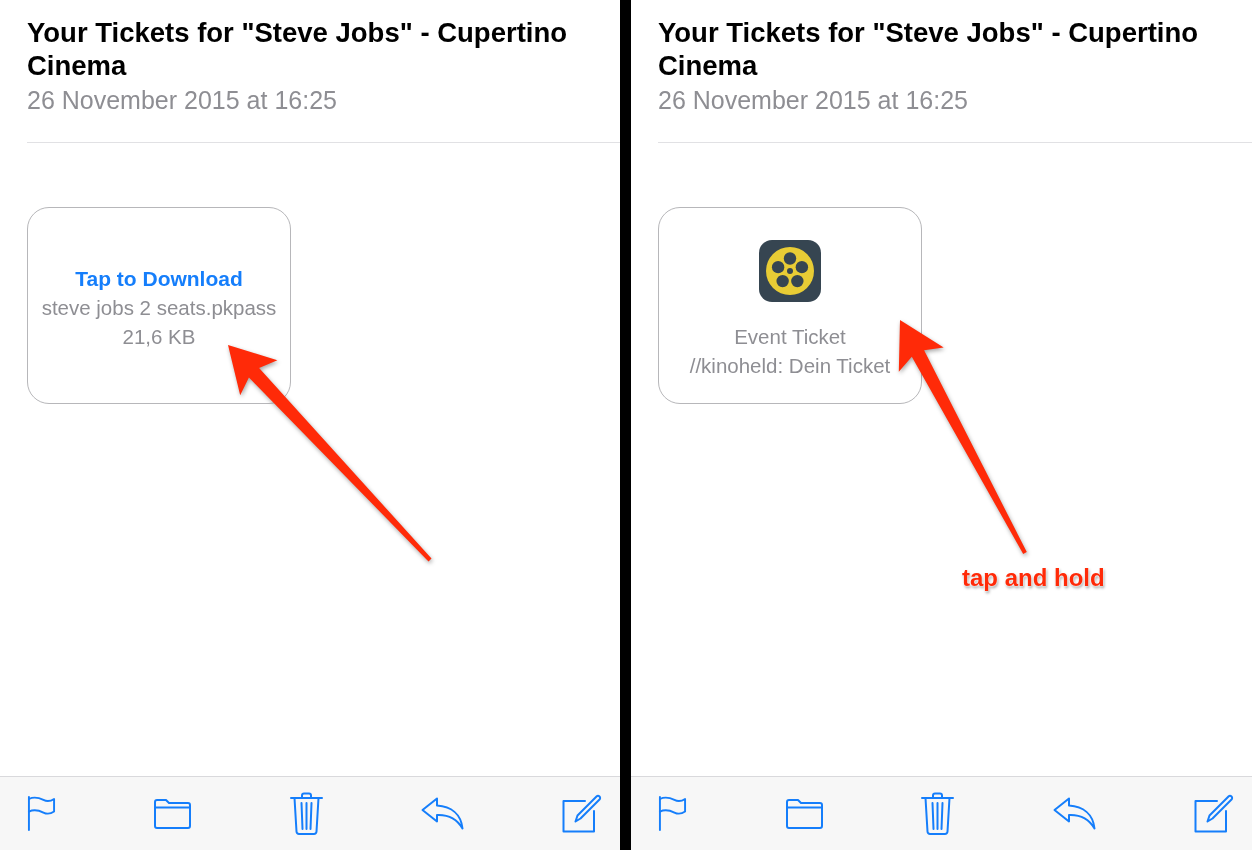  Describe the element at coordinates (790, 366) in the screenshot. I see `pass-description: //kinoheld: Dein Ticket` at that location.